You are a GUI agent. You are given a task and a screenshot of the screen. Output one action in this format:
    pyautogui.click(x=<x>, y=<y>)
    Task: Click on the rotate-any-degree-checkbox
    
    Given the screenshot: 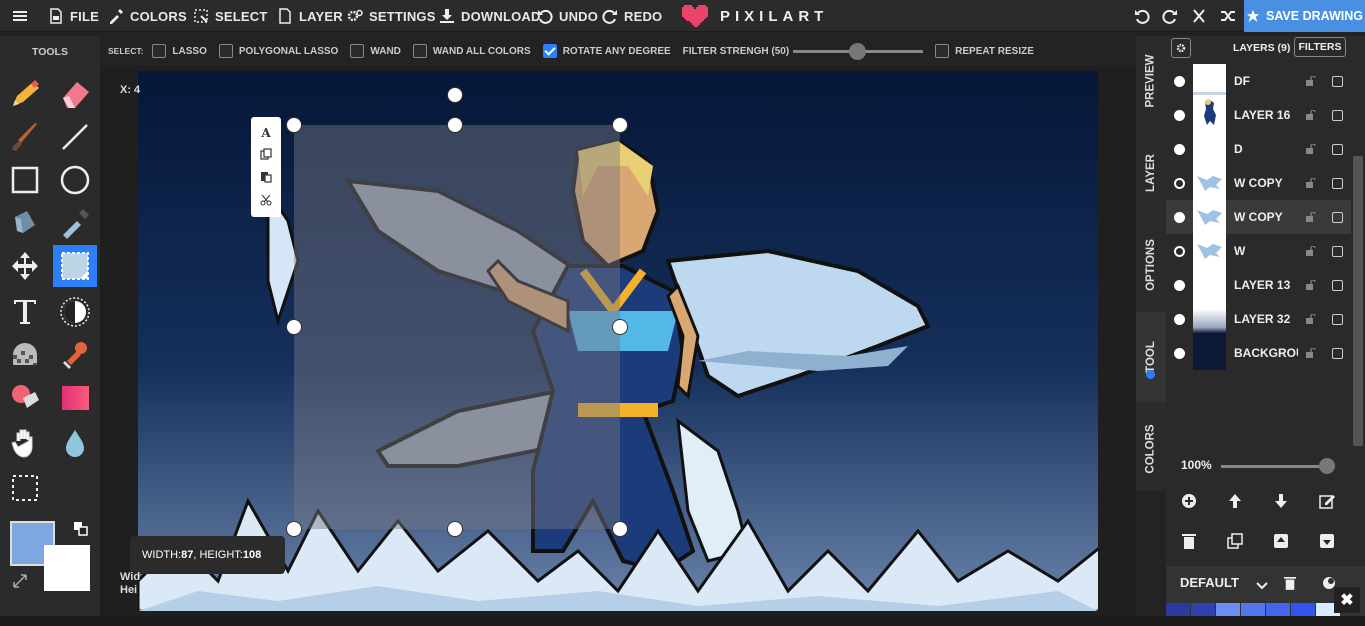 What is the action you would take?
    pyautogui.click(x=549, y=51)
    